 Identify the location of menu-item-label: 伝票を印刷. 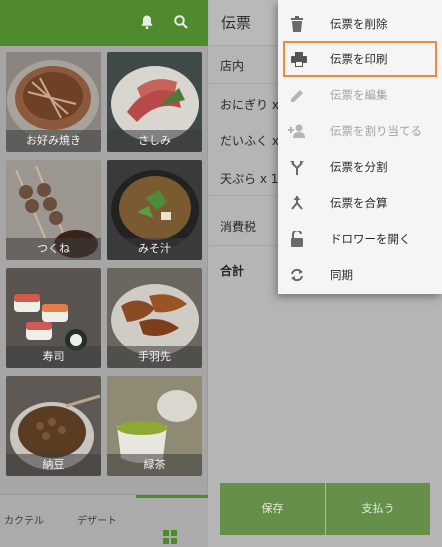
(359, 59).